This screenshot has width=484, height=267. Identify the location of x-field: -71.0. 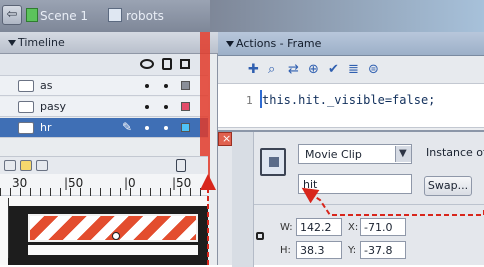
(383, 227).